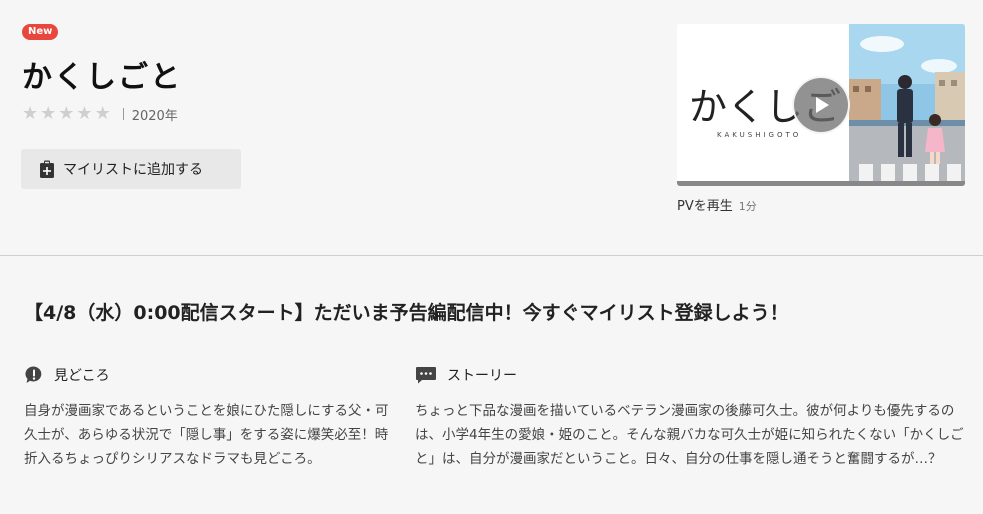  I want to click on section-divider, so click(491, 255).